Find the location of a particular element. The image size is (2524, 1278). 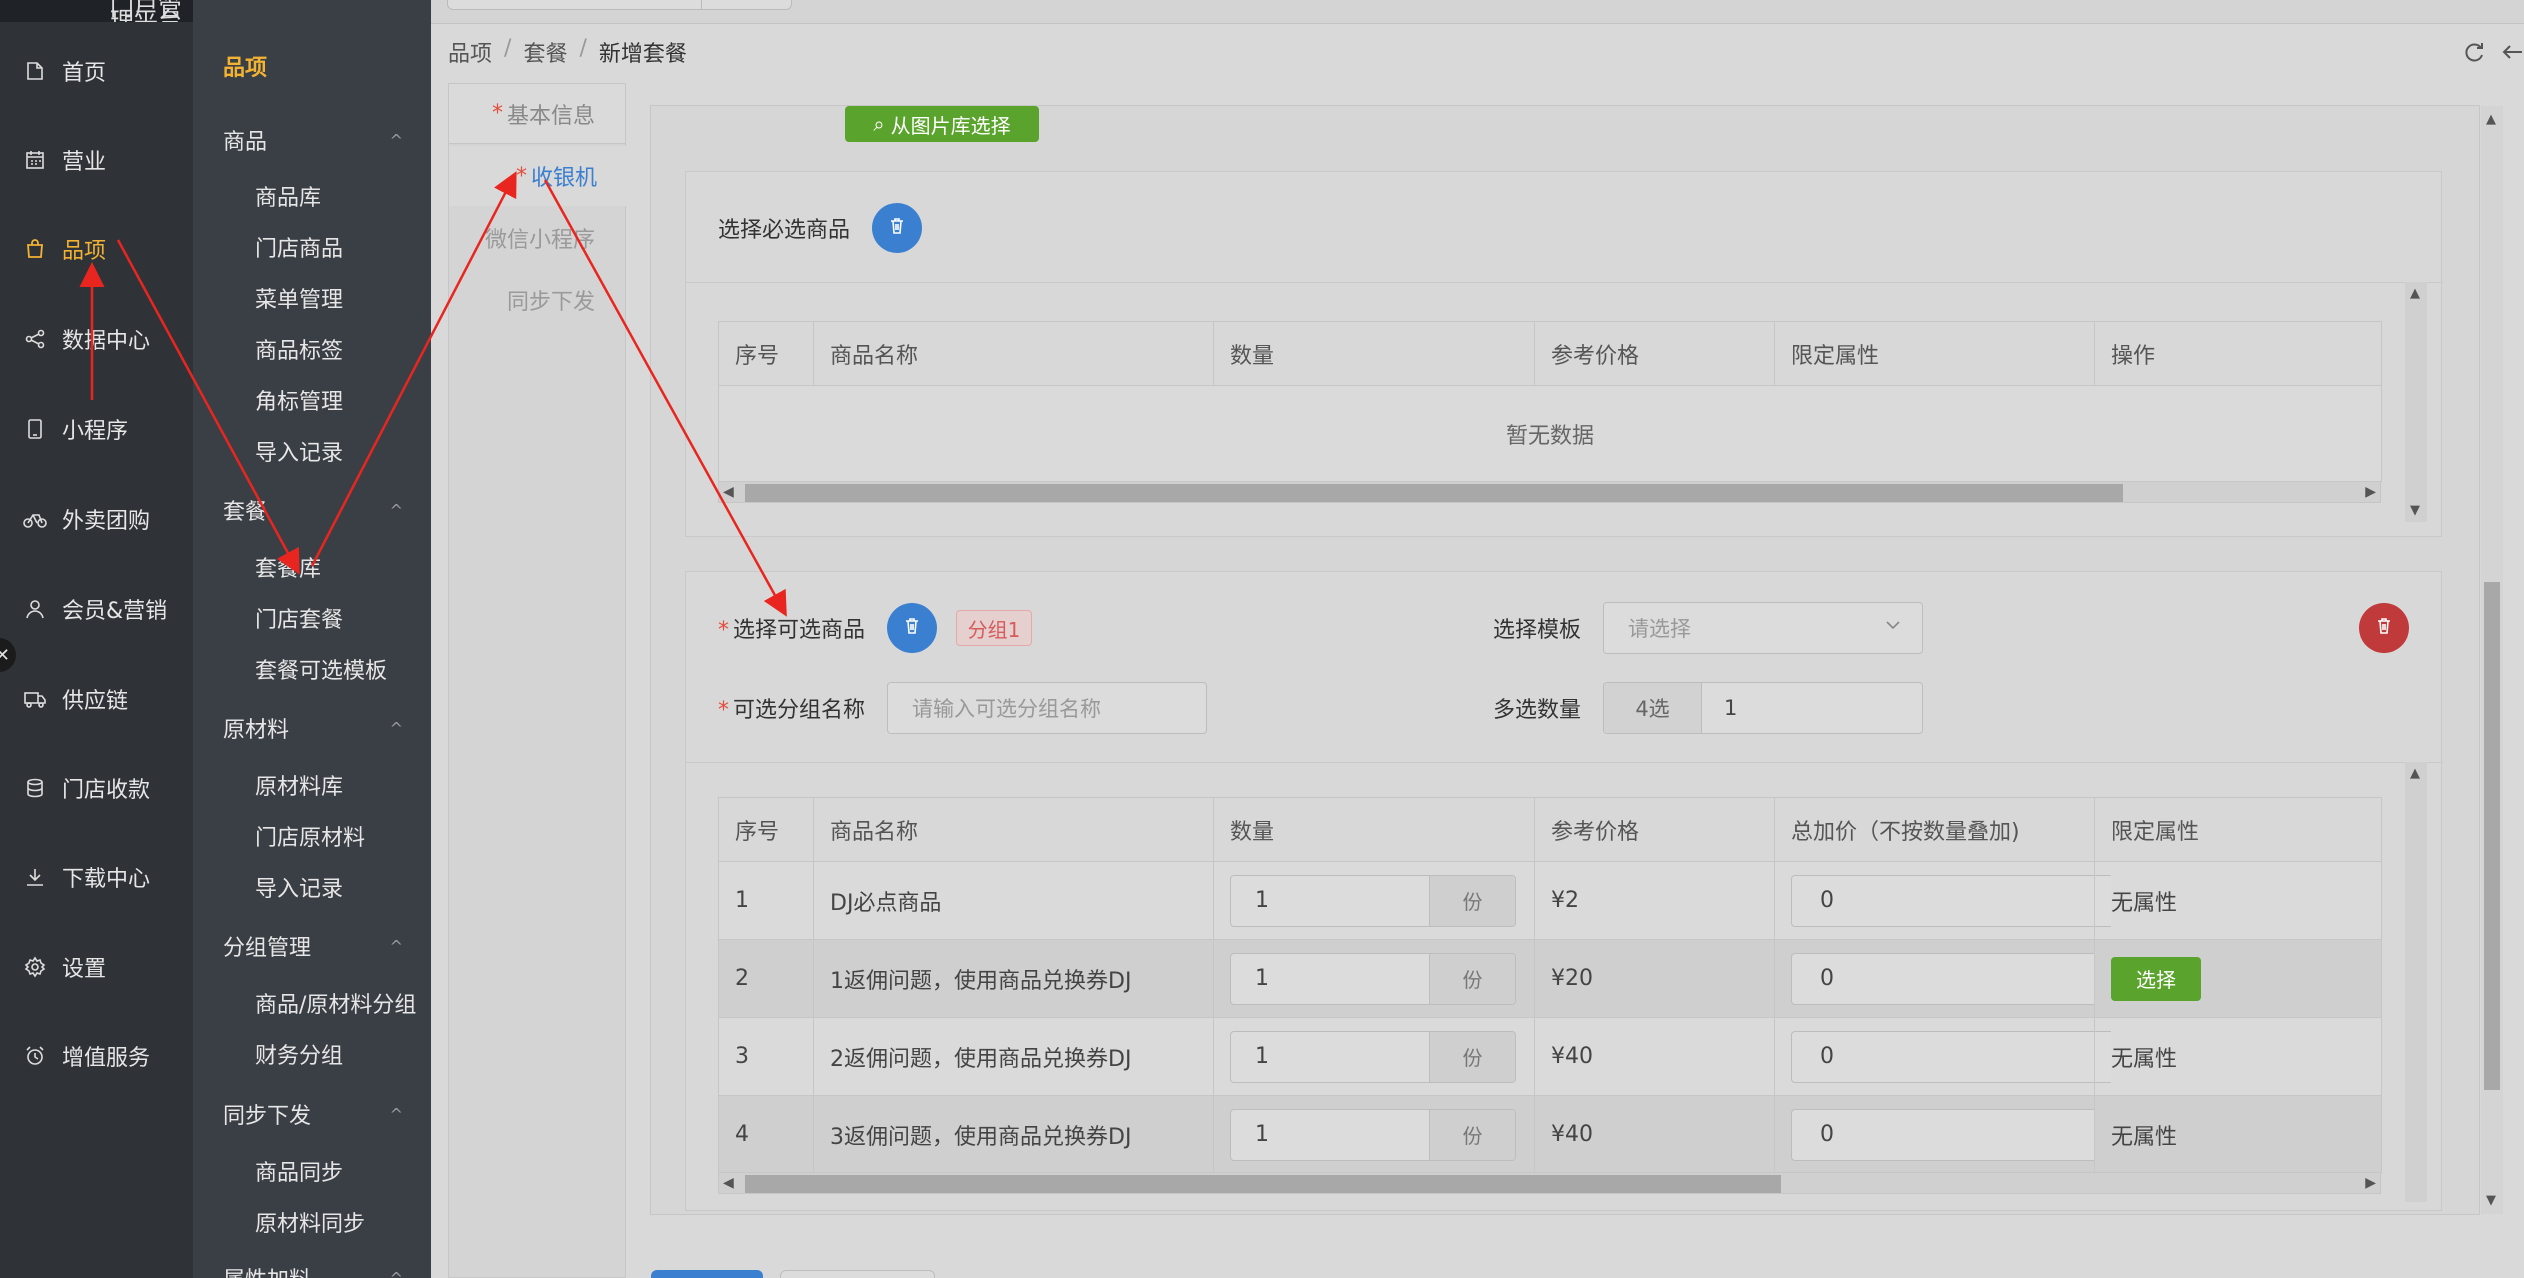

extra-price-value: 0 is located at coordinates (1827, 900).